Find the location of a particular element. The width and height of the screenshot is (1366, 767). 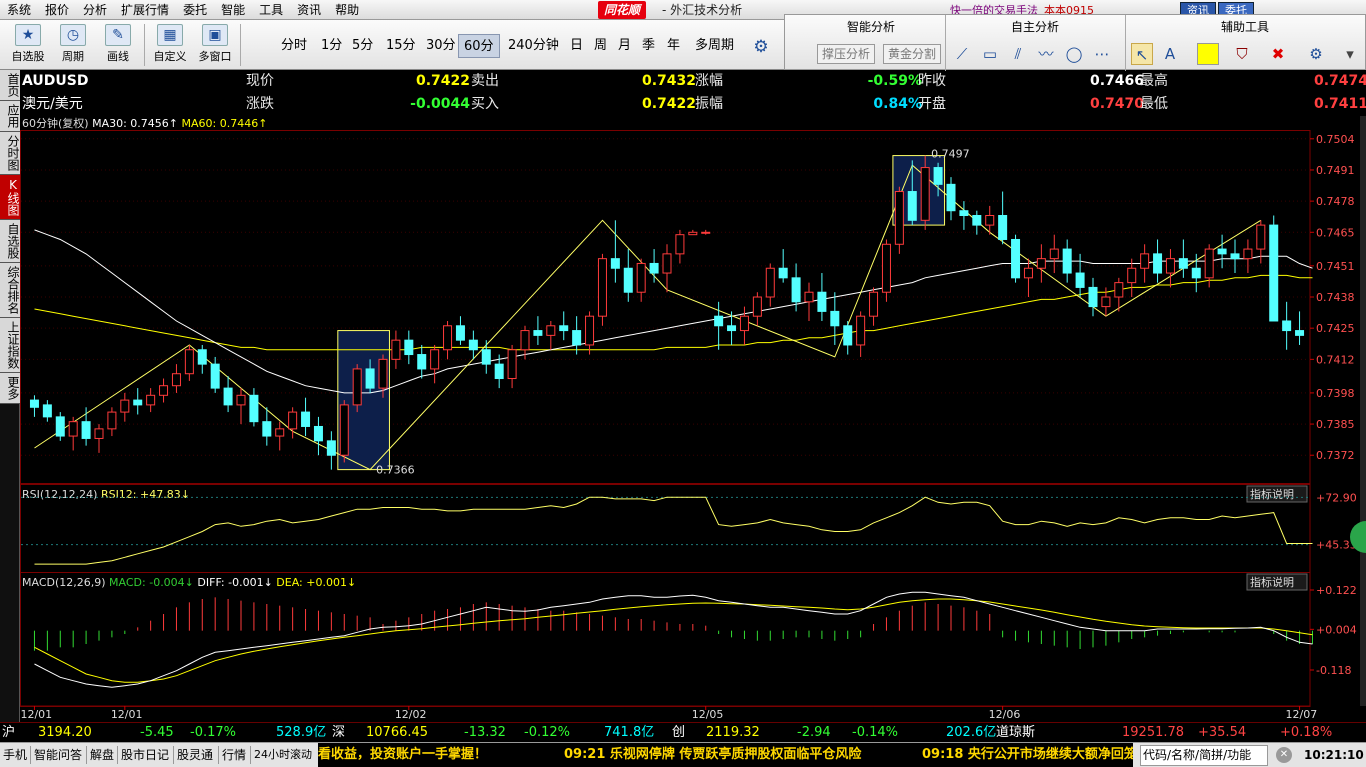

period-4: 30分 is located at coordinates (441, 46).